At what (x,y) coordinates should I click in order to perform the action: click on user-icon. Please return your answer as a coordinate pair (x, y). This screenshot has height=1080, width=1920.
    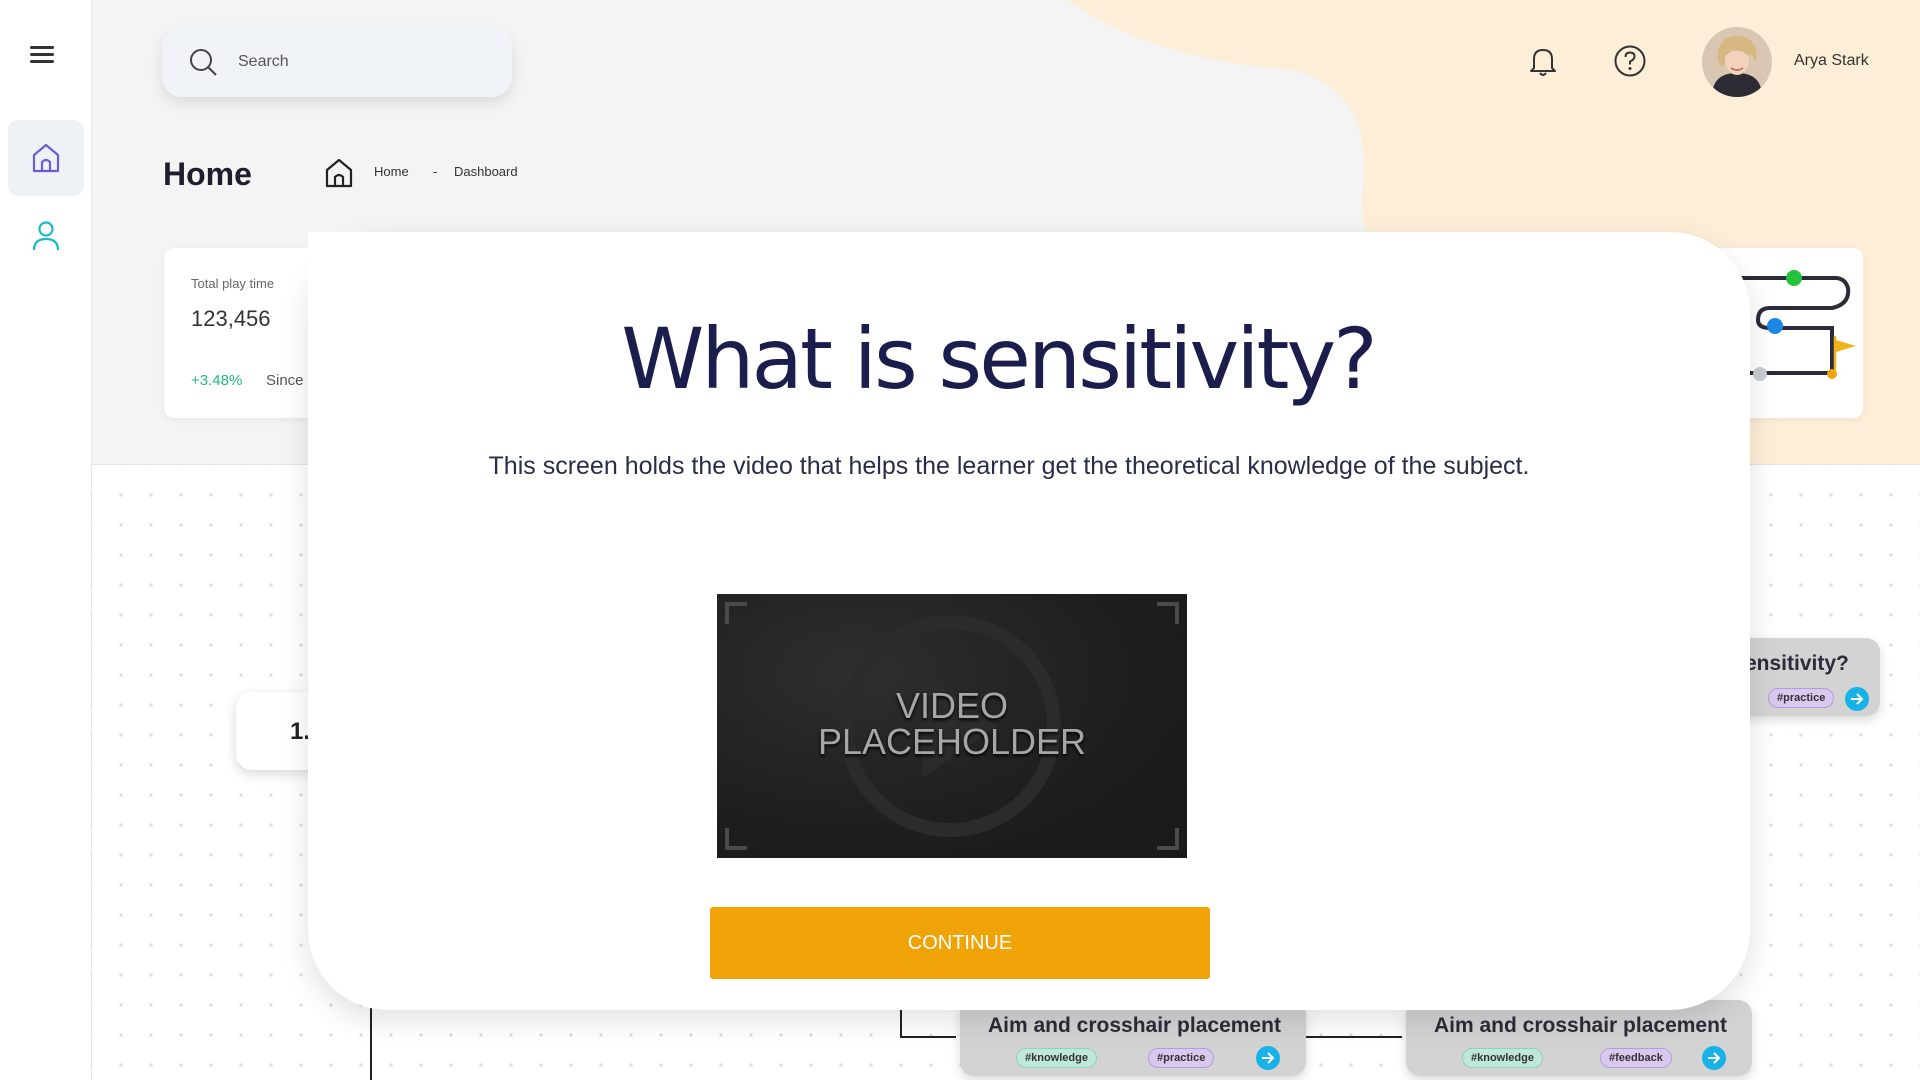
    Looking at the image, I should click on (46, 236).